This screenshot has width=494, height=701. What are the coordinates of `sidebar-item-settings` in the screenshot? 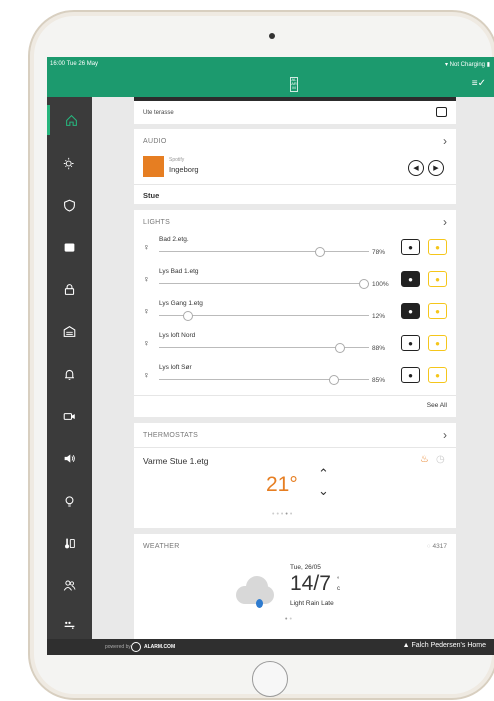 It's located at (69, 624).